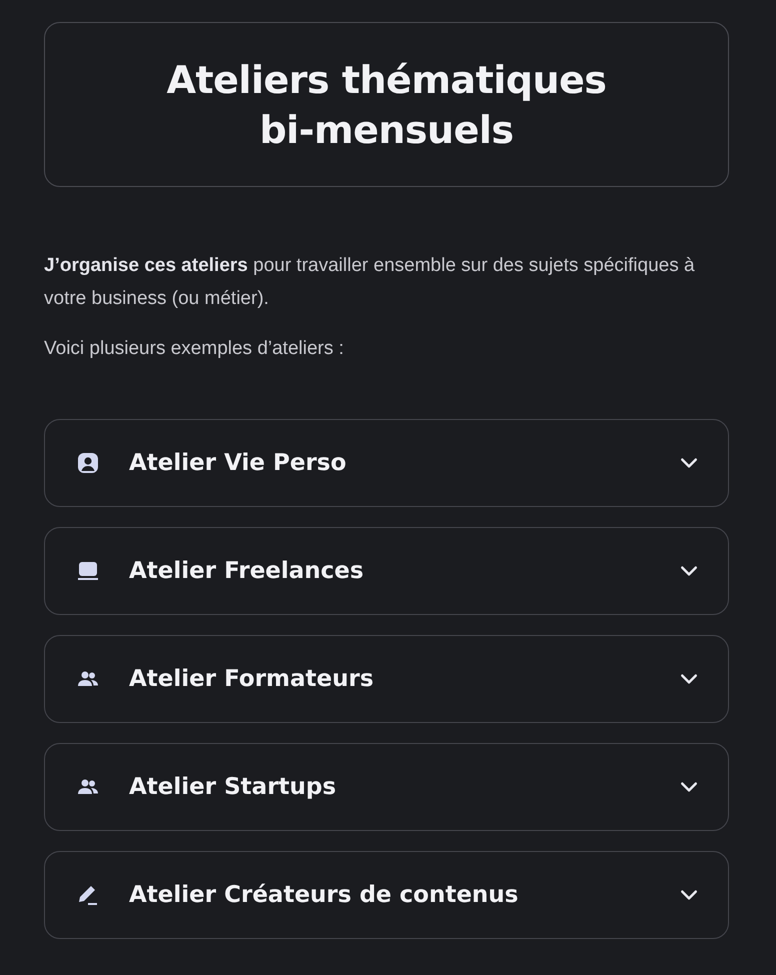 The width and height of the screenshot is (776, 975). I want to click on accordion-item: Atelier Freelances, so click(386, 571).